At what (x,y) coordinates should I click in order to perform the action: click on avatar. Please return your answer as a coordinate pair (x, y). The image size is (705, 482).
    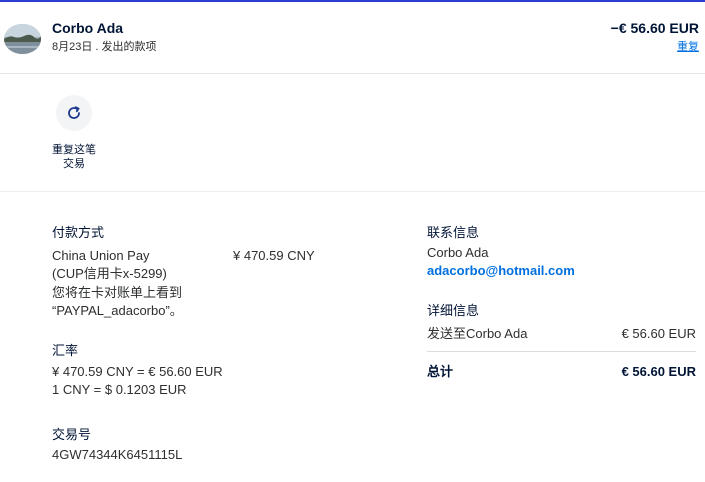
    Looking at the image, I should click on (22, 39).